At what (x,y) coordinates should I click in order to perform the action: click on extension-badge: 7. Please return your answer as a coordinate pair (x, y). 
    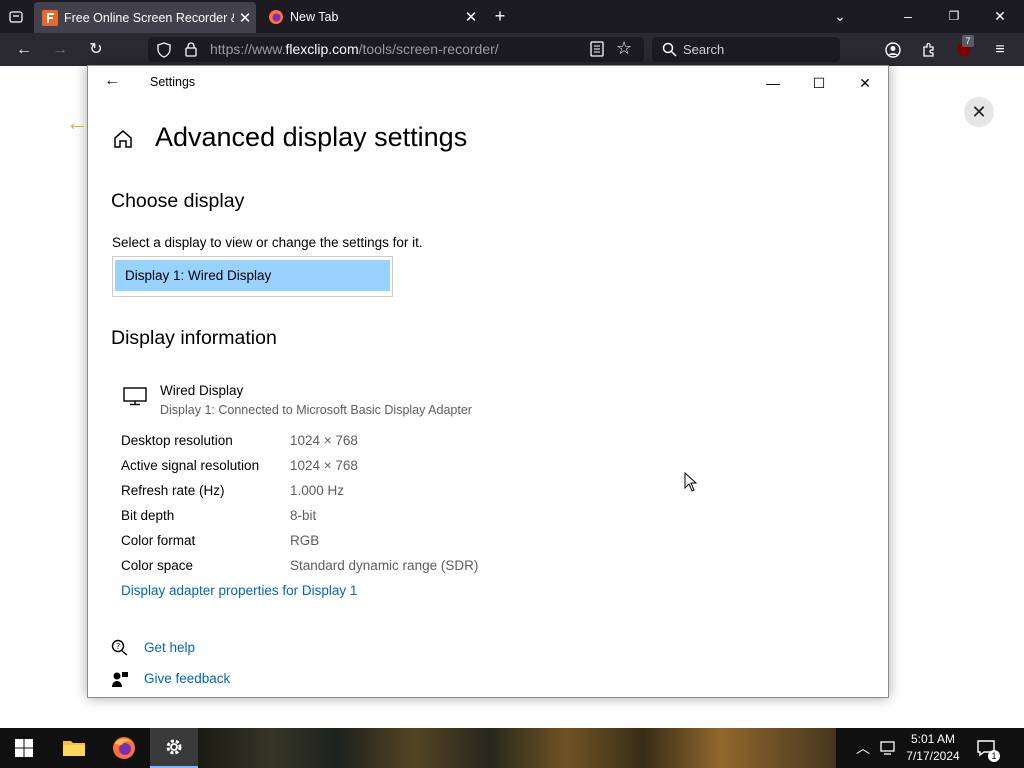
    Looking at the image, I should click on (968, 41).